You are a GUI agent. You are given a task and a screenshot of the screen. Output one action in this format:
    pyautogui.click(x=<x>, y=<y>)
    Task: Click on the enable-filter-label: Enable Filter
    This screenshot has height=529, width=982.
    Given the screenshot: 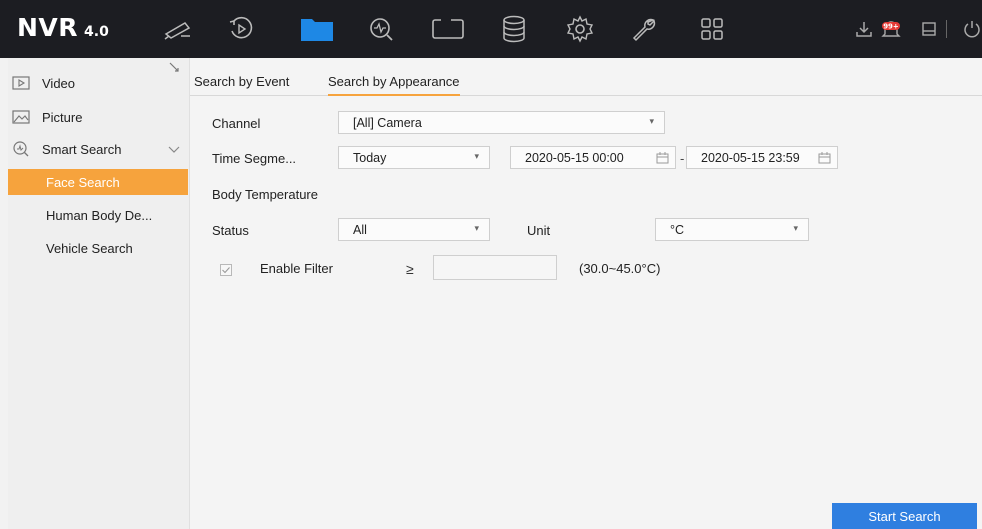 What is the action you would take?
    pyautogui.click(x=296, y=268)
    